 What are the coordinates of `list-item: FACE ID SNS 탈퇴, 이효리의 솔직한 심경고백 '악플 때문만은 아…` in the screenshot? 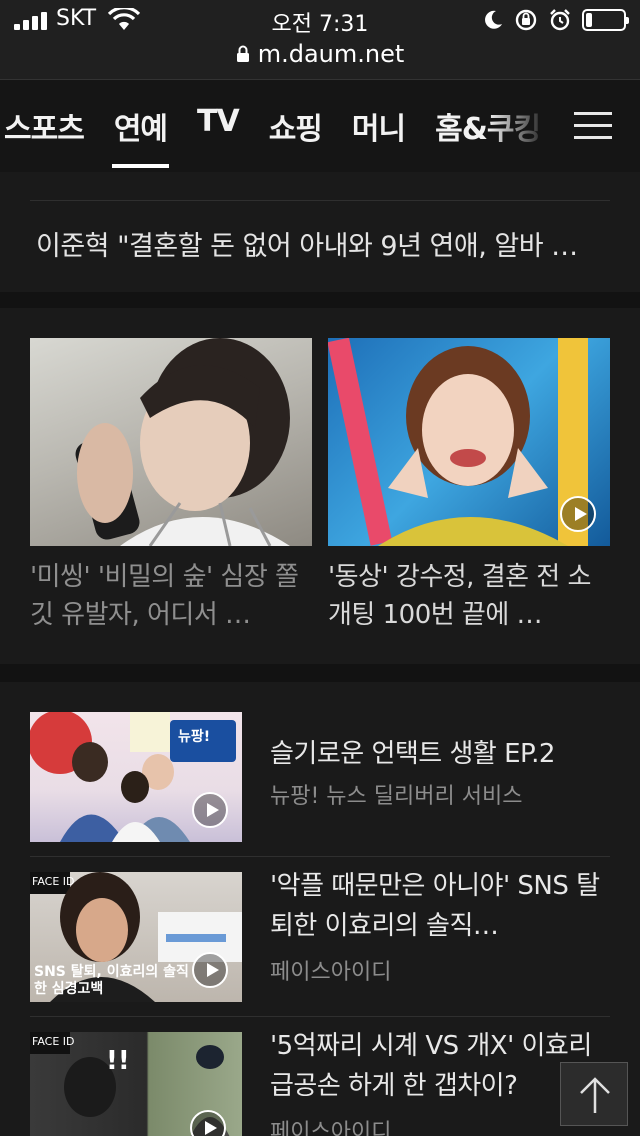 It's located at (320, 936).